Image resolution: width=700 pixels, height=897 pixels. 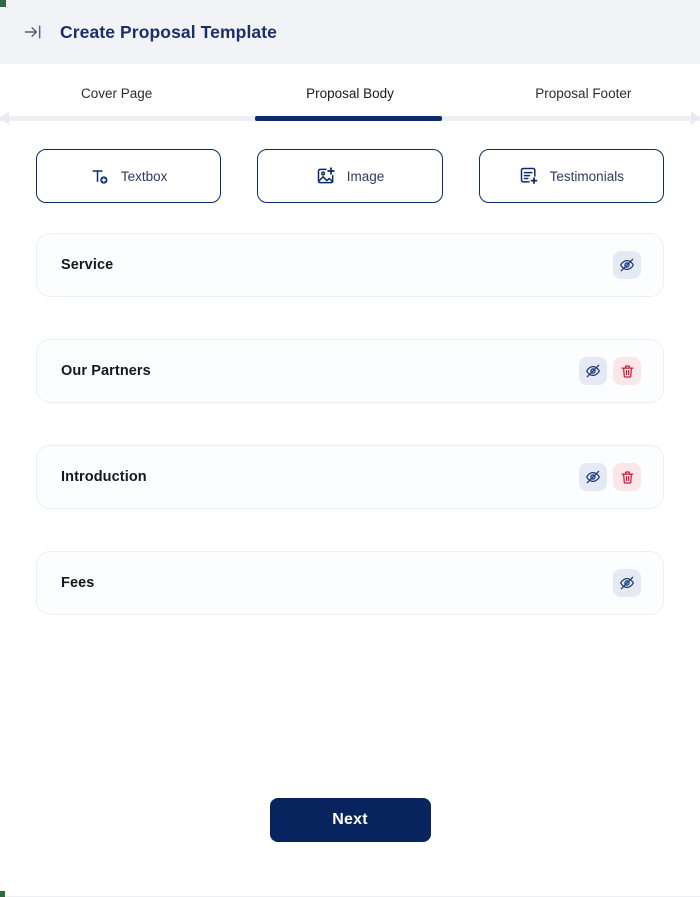 I want to click on document-add-icon, so click(x=529, y=176).